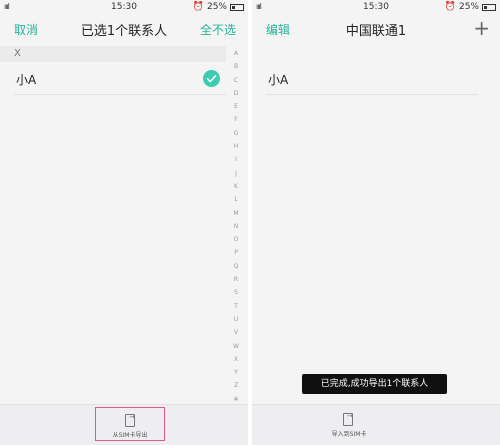  Describe the element at coordinates (236, 279) in the screenshot. I see `index-letter: R` at that location.